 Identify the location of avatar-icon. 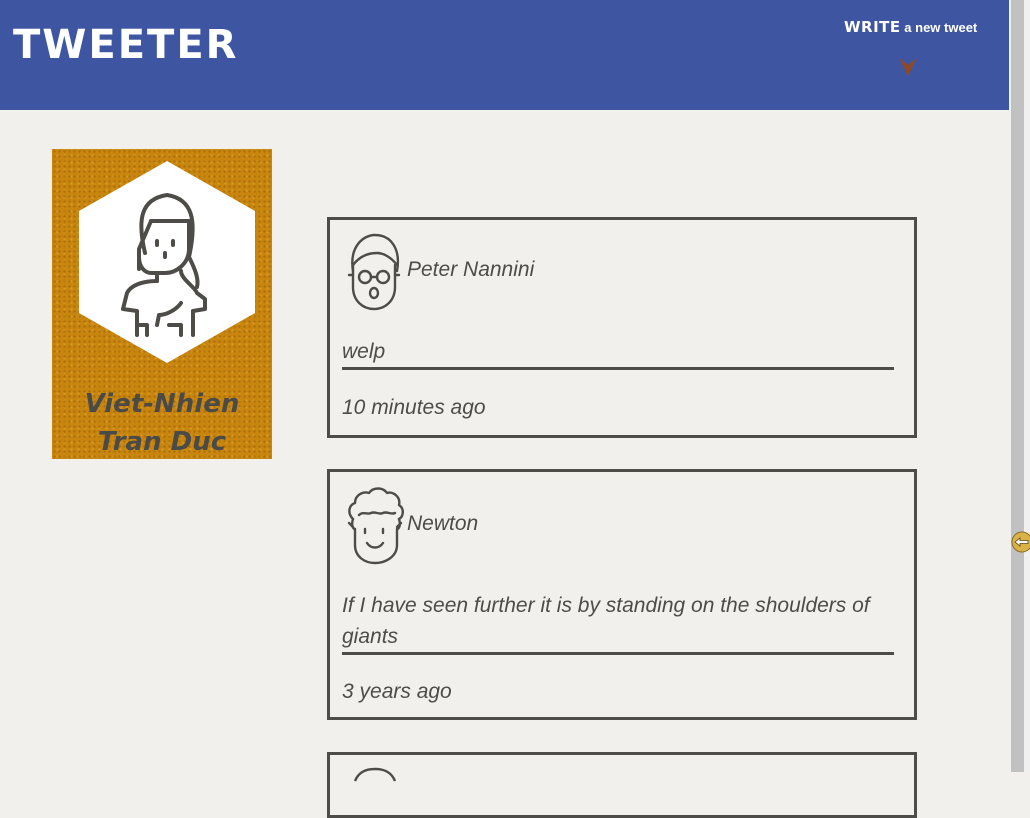
(375, 774).